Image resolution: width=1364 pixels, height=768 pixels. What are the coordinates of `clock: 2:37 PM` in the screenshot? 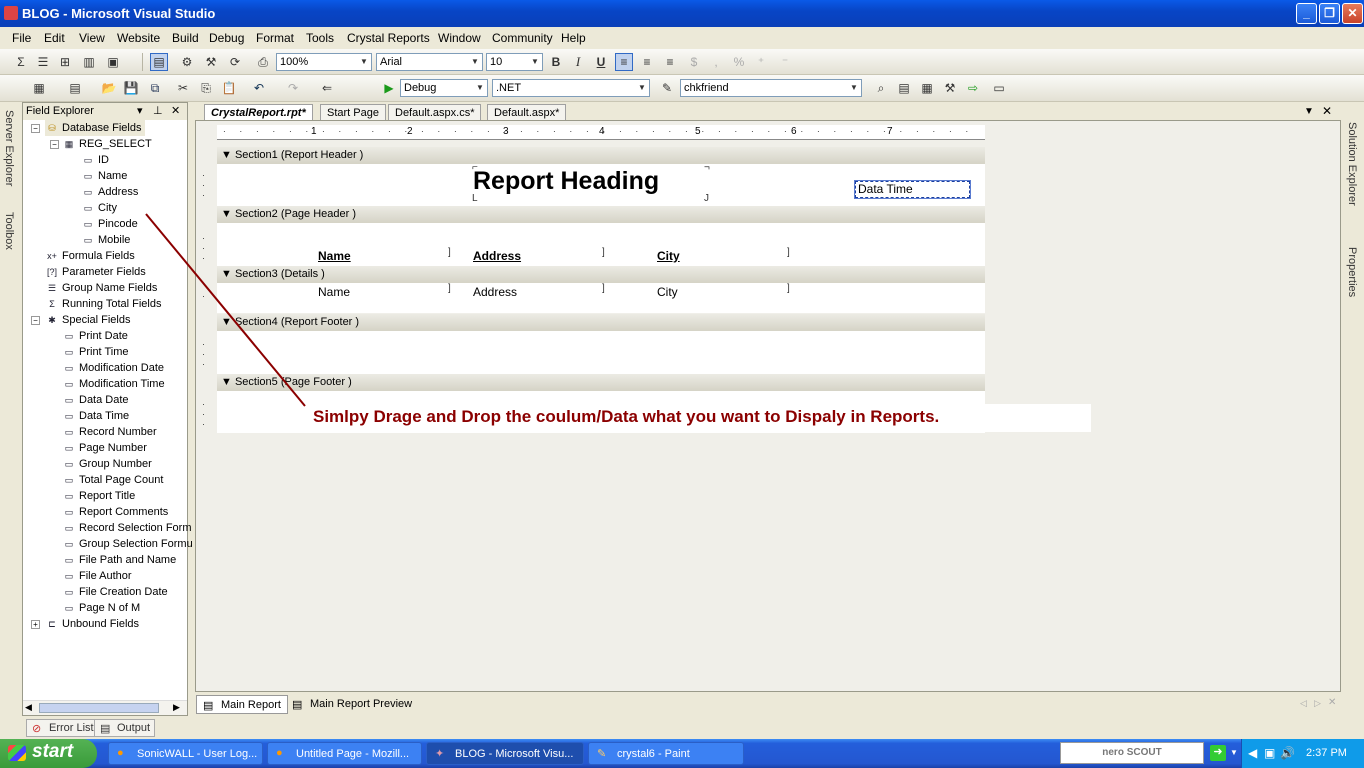 It's located at (1326, 753).